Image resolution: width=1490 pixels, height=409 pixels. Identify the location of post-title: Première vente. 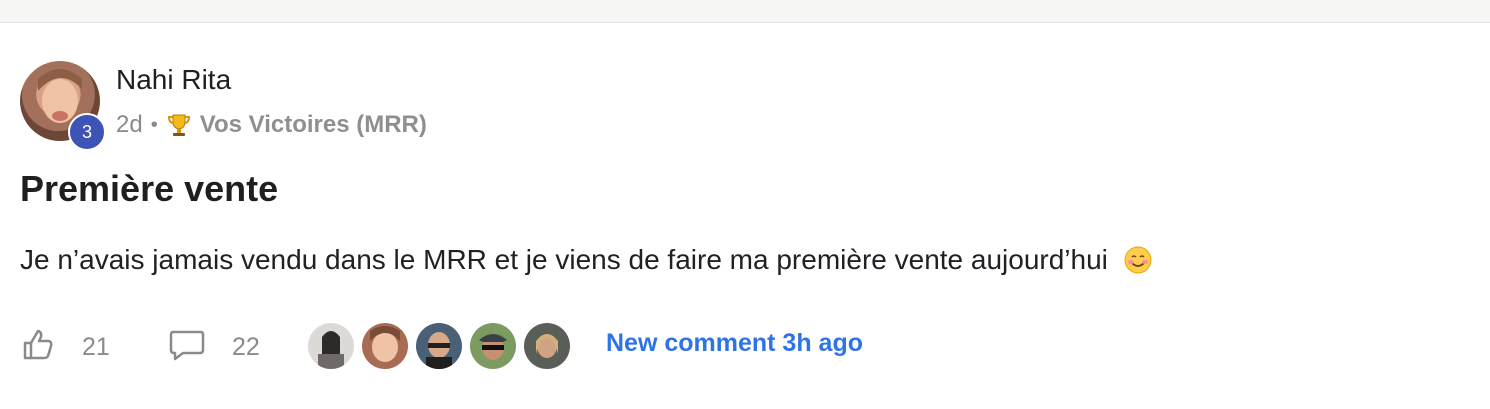
(149, 189).